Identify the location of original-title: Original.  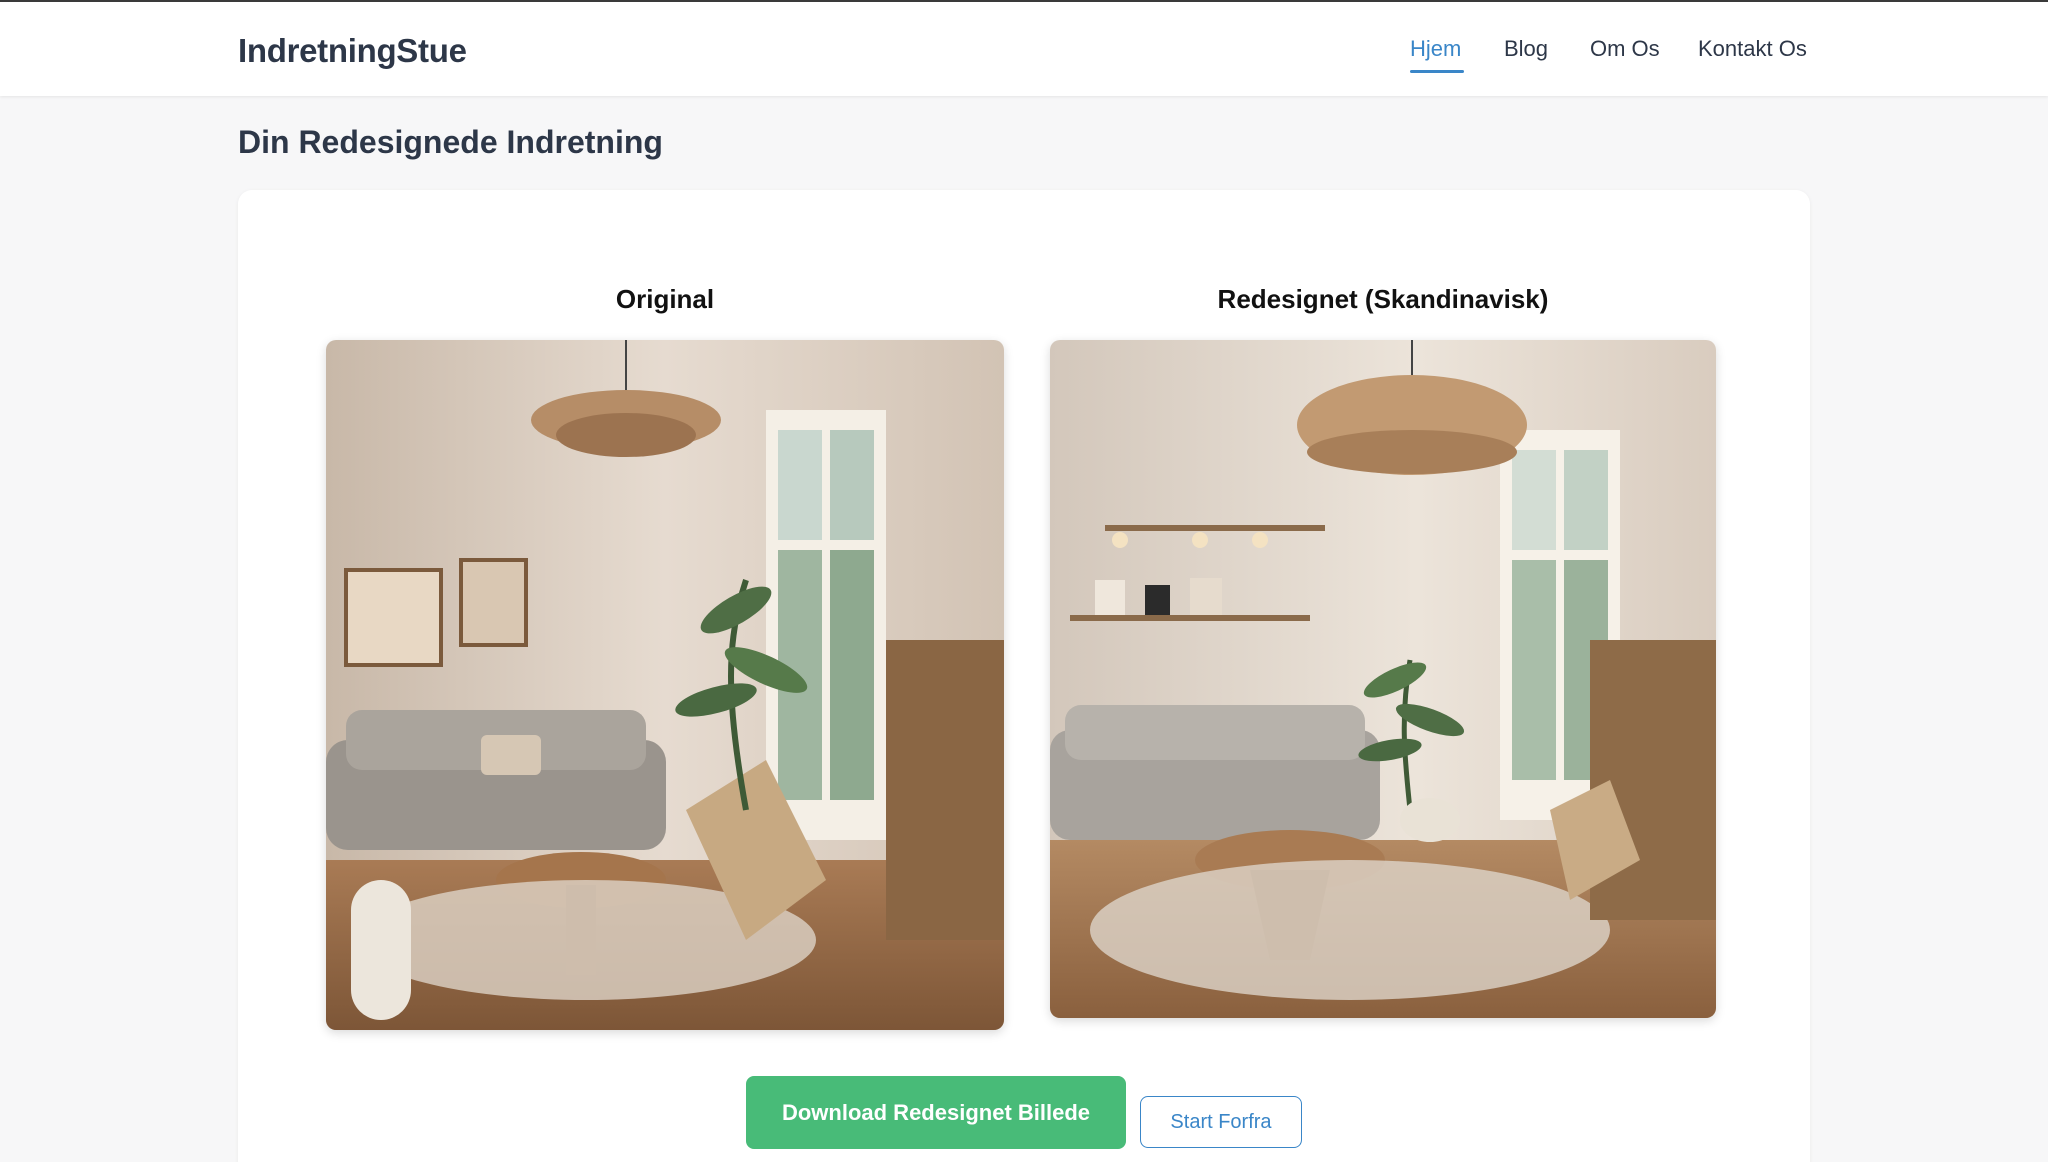
(665, 299).